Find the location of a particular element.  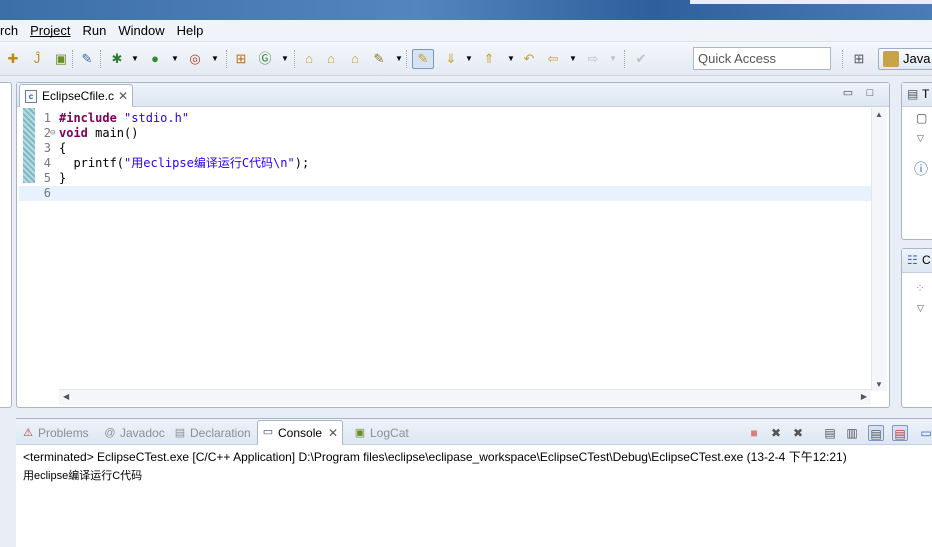

debug-dropdown-icon: ▼ is located at coordinates (135, 59).